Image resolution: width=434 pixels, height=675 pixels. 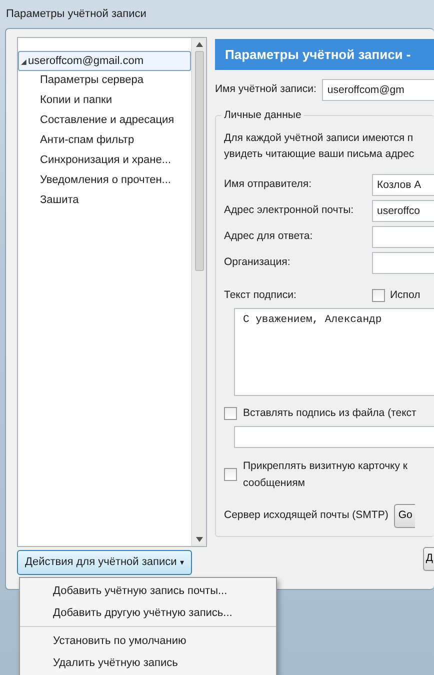 What do you see at coordinates (199, 161) in the screenshot?
I see `scroll-thumb` at bounding box center [199, 161].